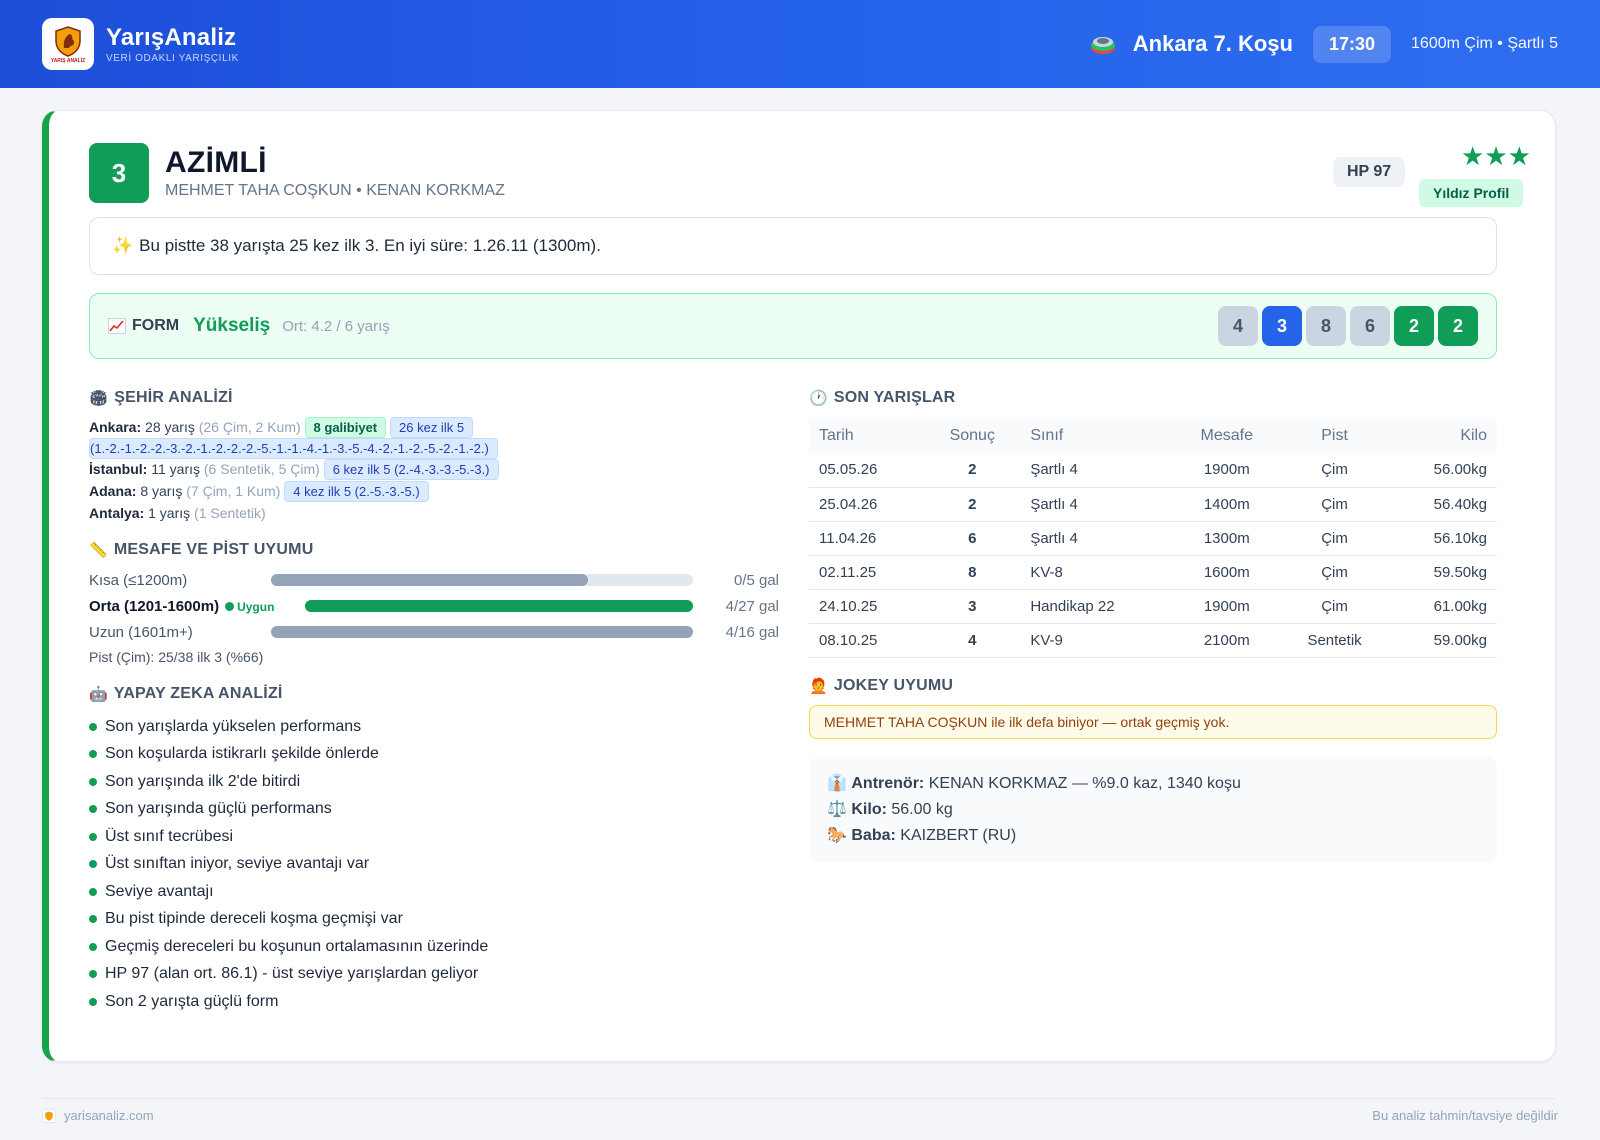  Describe the element at coordinates (1227, 572) in the screenshot. I see `race-cell-dist: 1600m` at that location.